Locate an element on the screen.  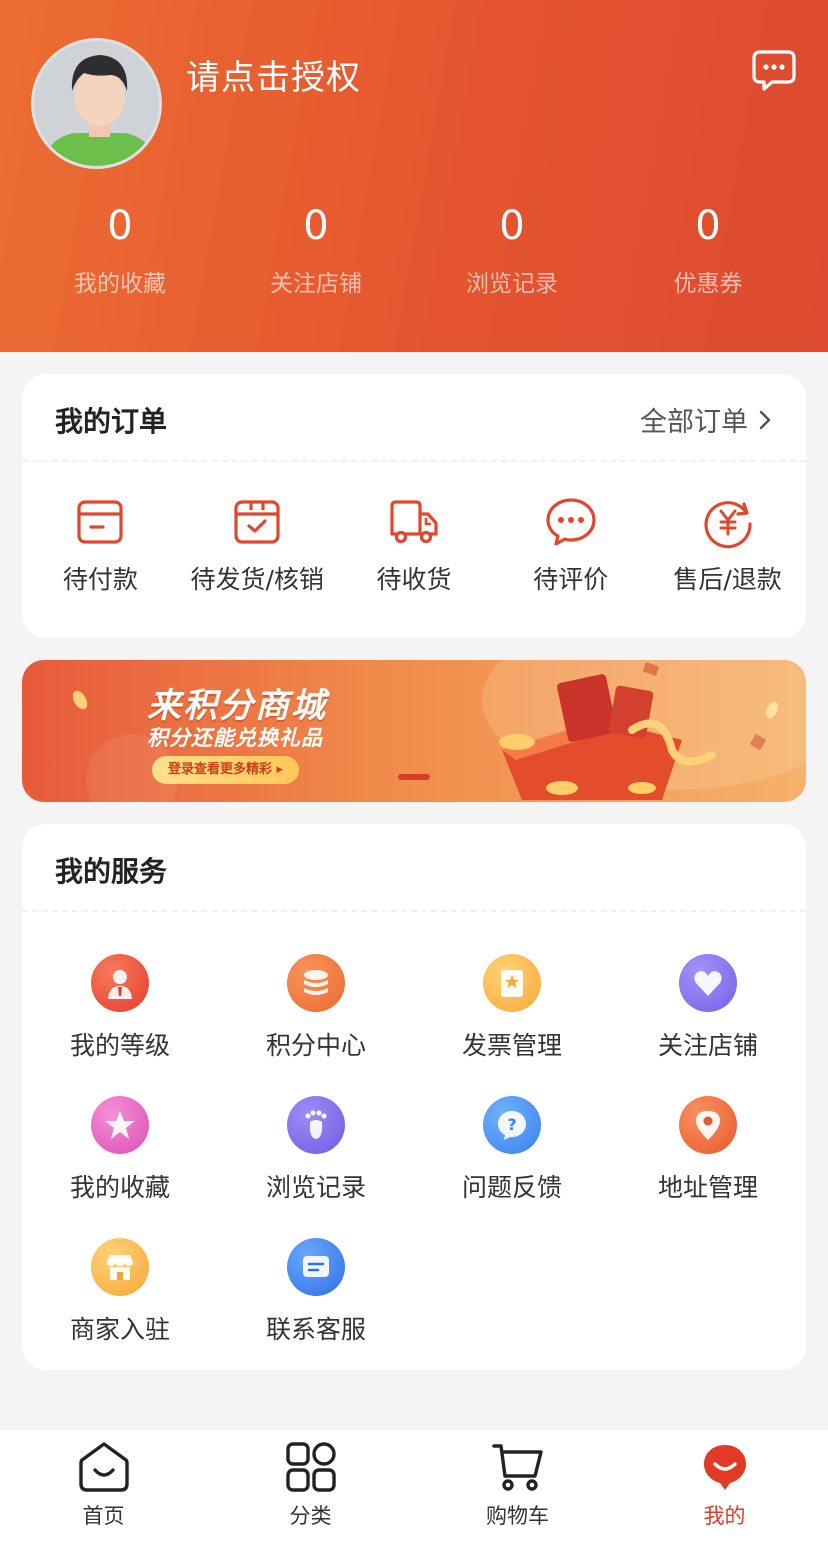
stat-label: 我的收藏 is located at coordinates (120, 284).